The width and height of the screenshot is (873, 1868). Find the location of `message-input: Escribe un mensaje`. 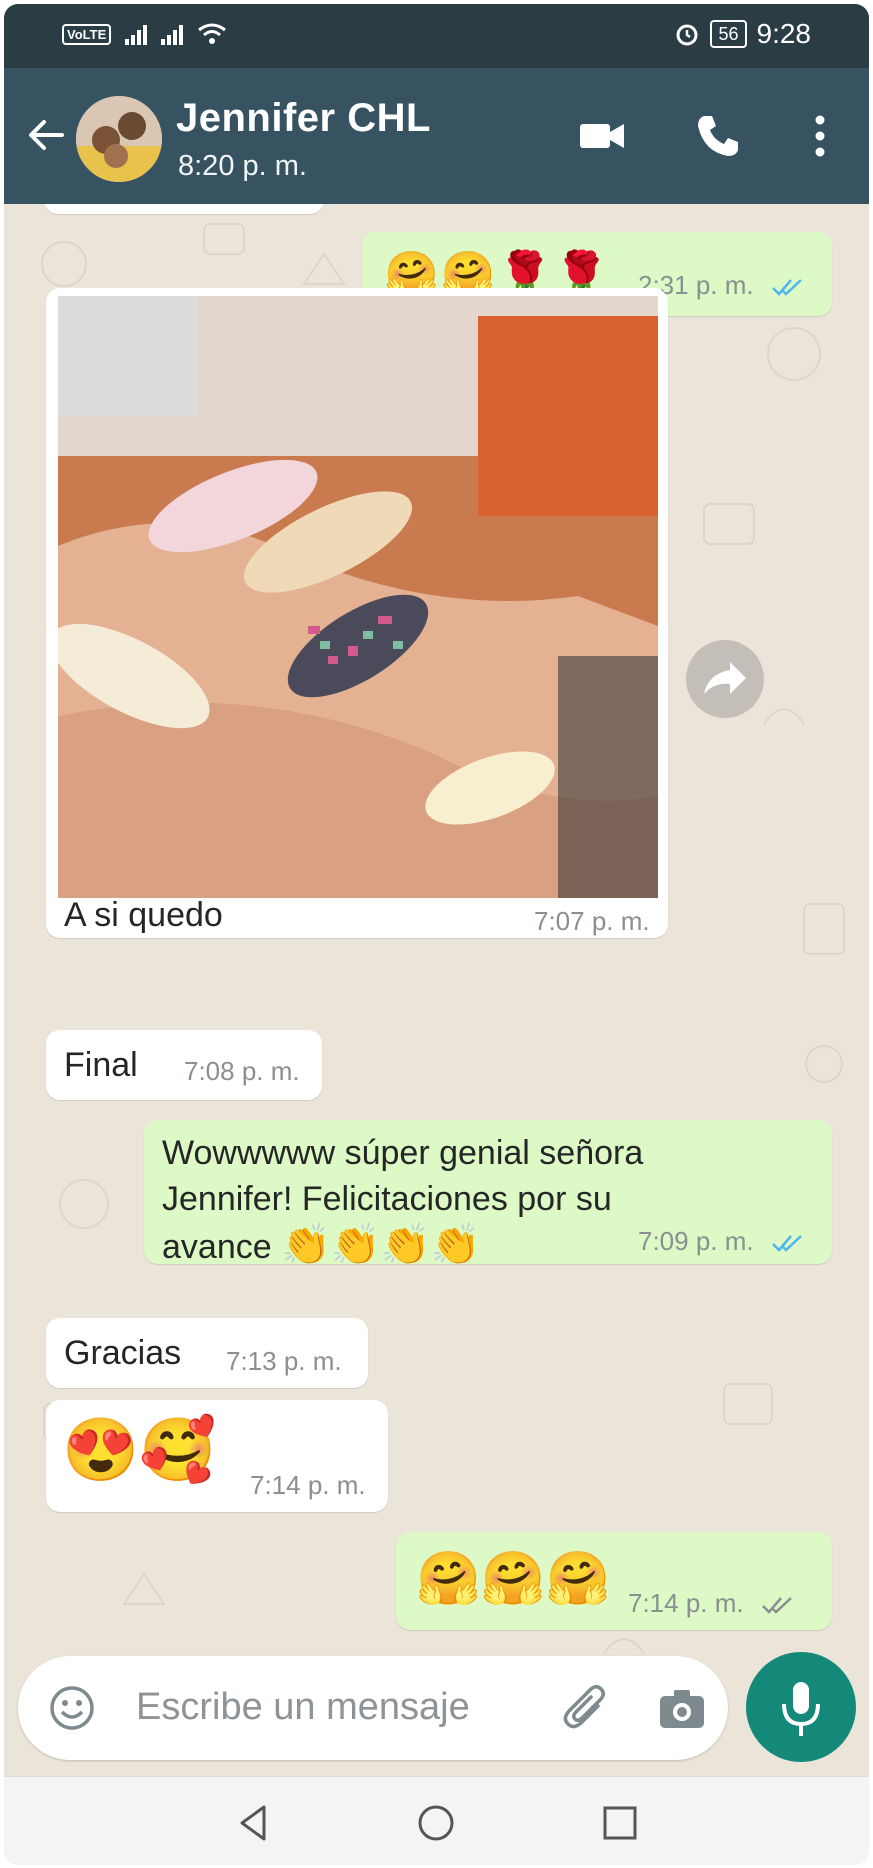

message-input: Escribe un mensaje is located at coordinates (303, 1707).